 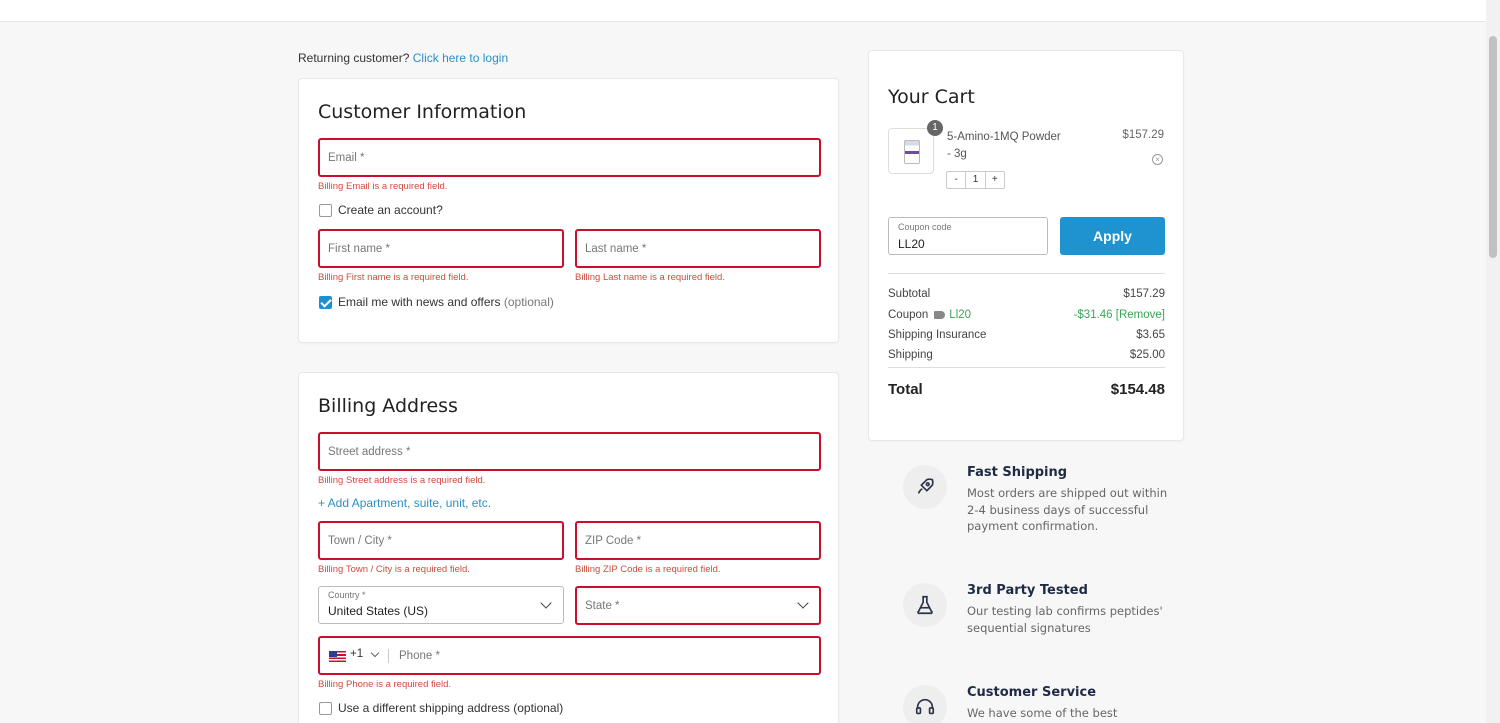 What do you see at coordinates (968, 236) in the screenshot?
I see `coupon-input: Coupon code LL20` at bounding box center [968, 236].